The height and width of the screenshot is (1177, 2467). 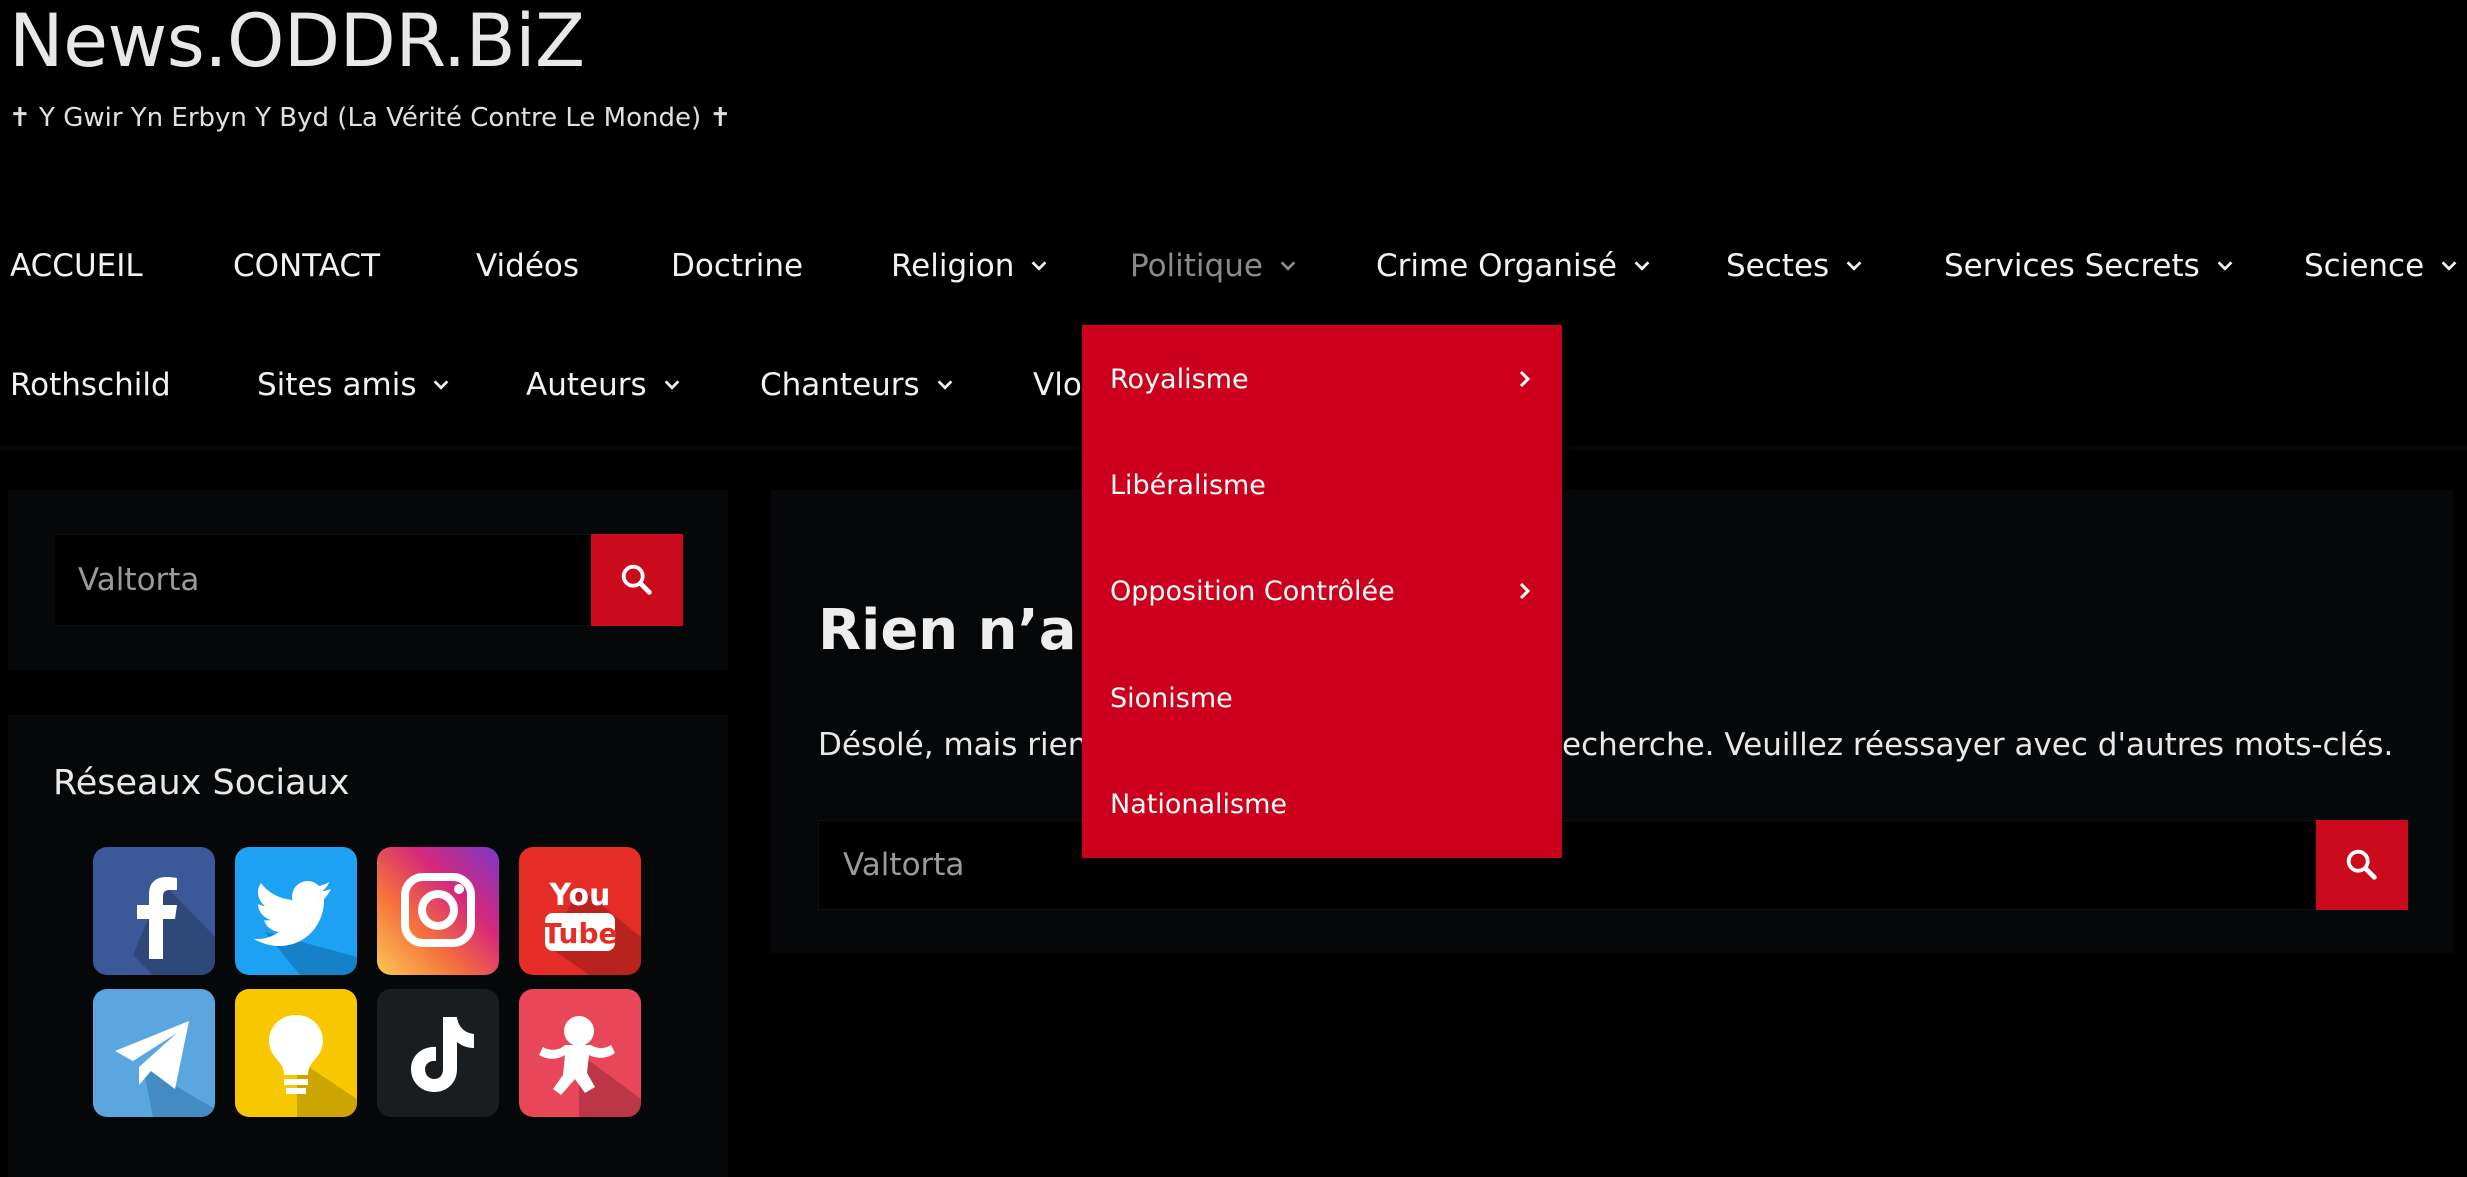 I want to click on nav-item-crime-organise: Crime Organisé, so click(x=1514, y=266).